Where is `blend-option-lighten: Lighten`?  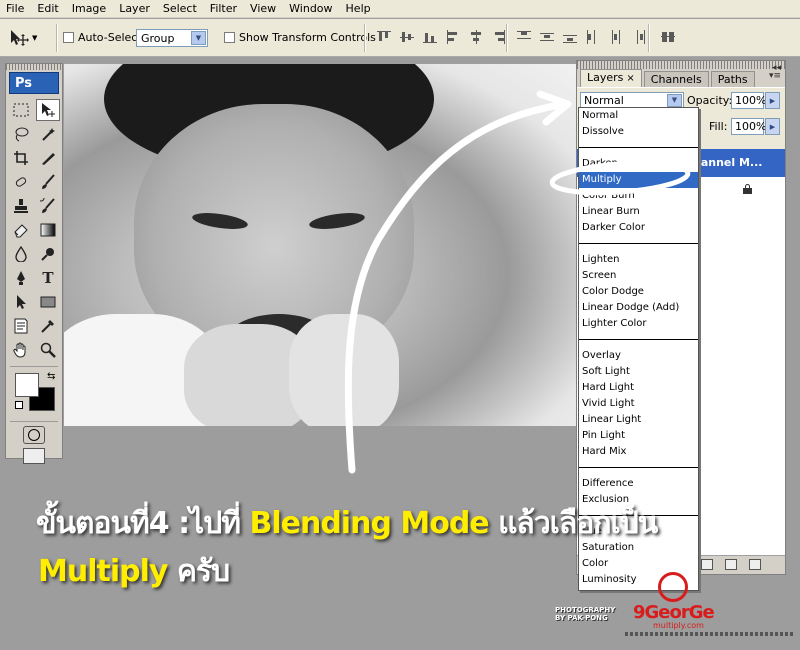 blend-option-lighten: Lighten is located at coordinates (638, 260).